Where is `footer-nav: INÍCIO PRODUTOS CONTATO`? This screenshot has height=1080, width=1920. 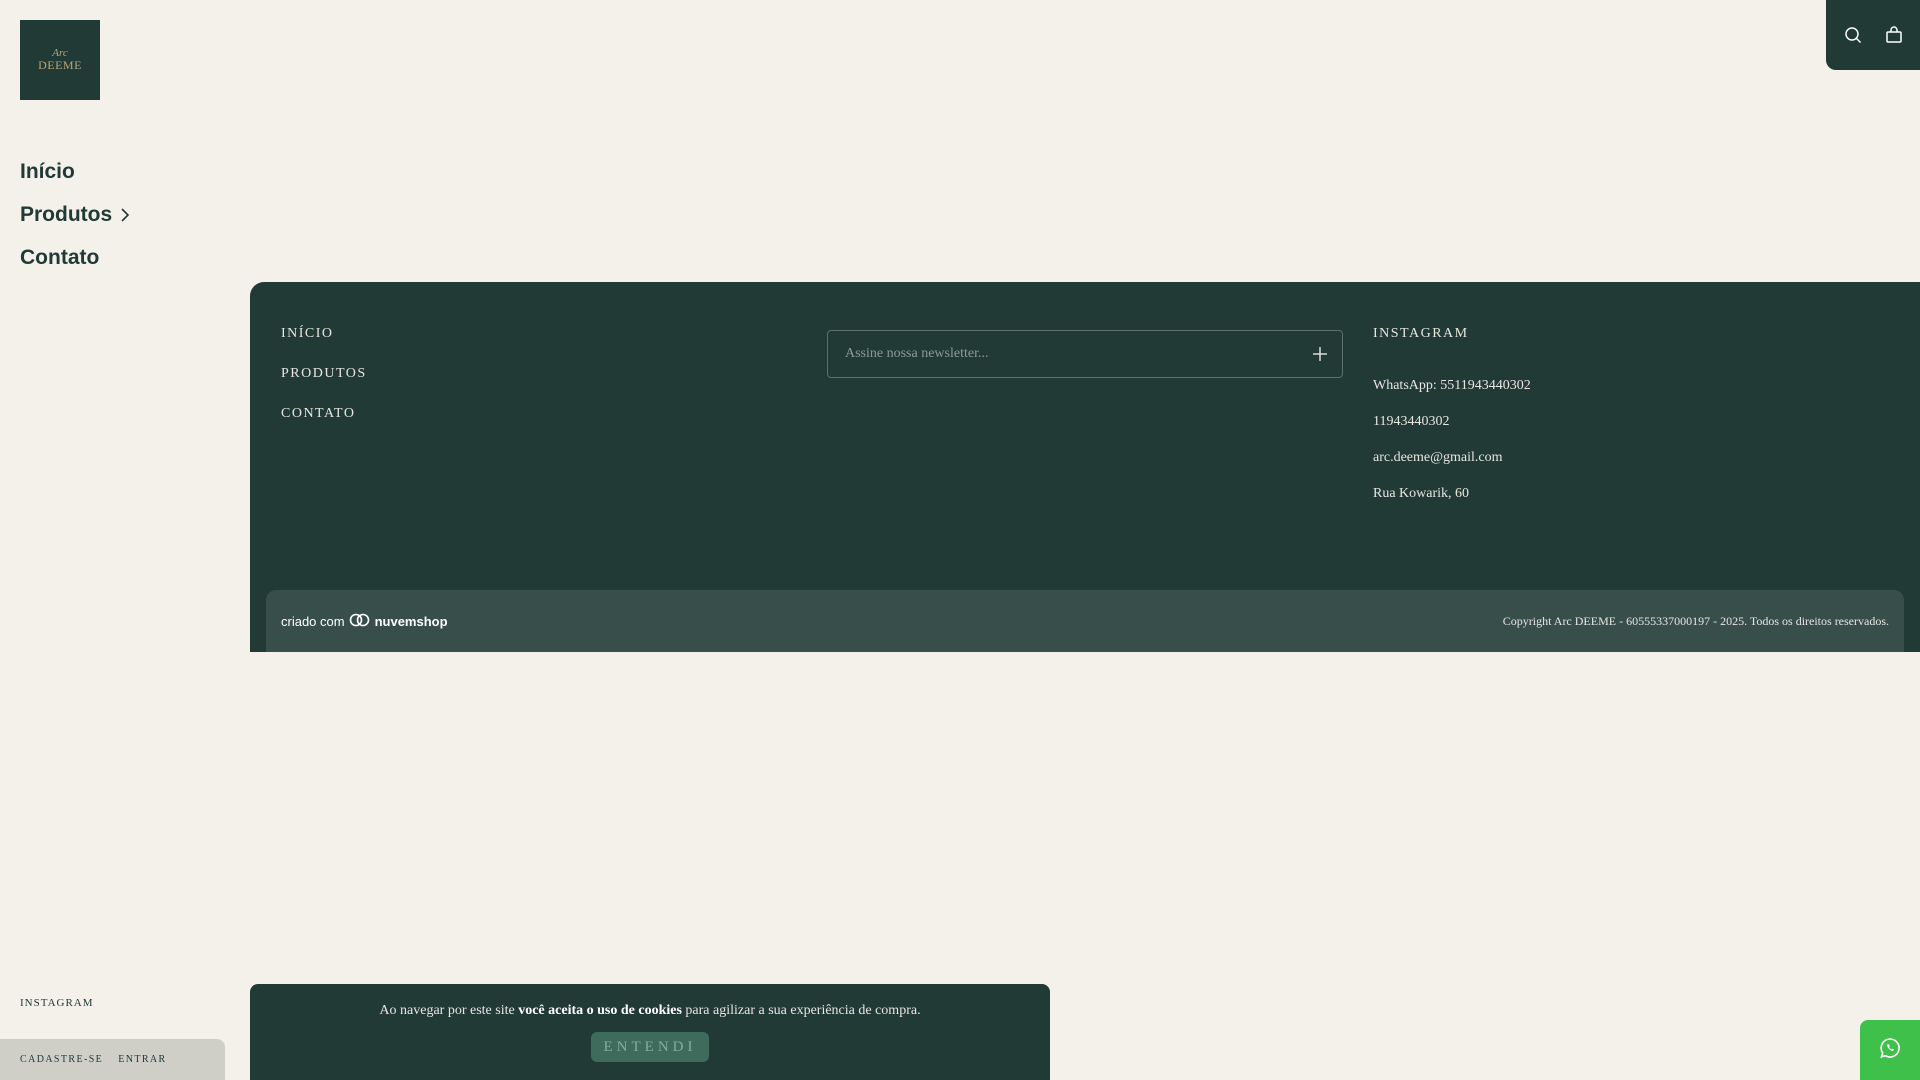
footer-nav: INÍCIO PRODUTOS CONTATO is located at coordinates (324, 386).